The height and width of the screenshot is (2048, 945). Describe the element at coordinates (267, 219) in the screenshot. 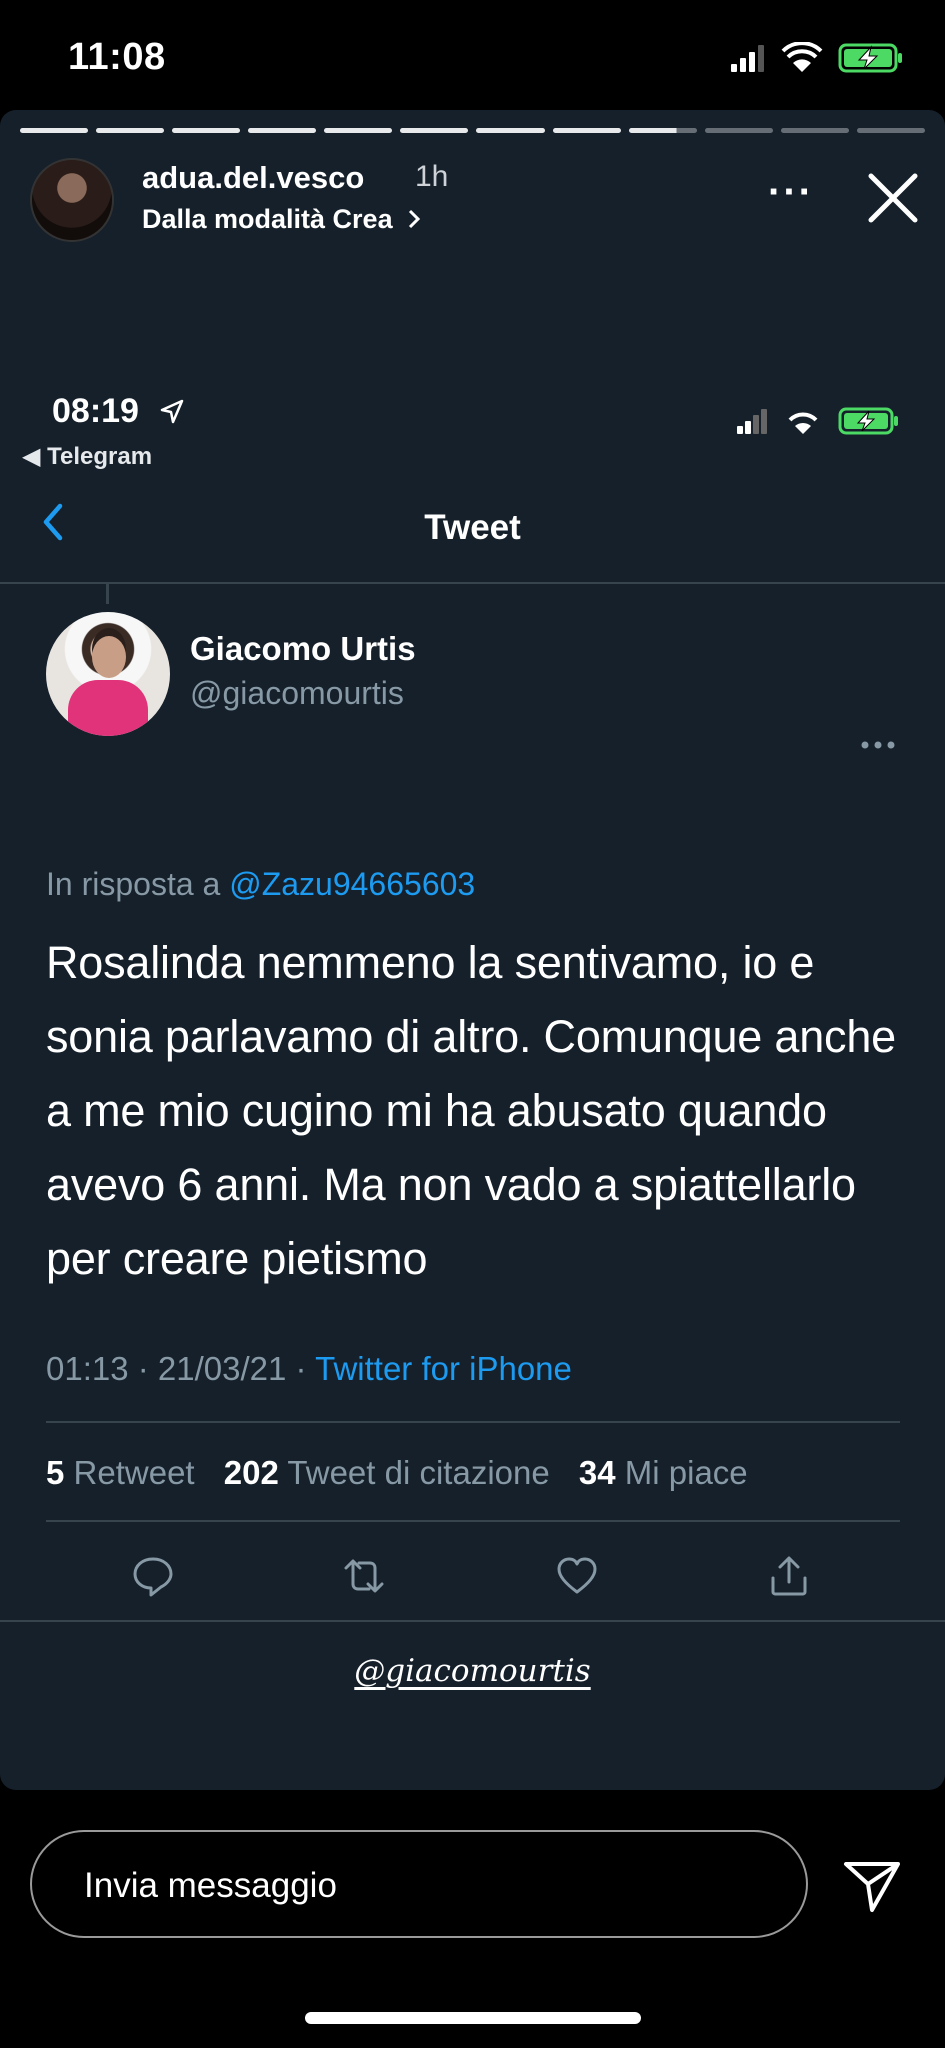

I see `story-subtitle: Dalla modalità Crea` at that location.